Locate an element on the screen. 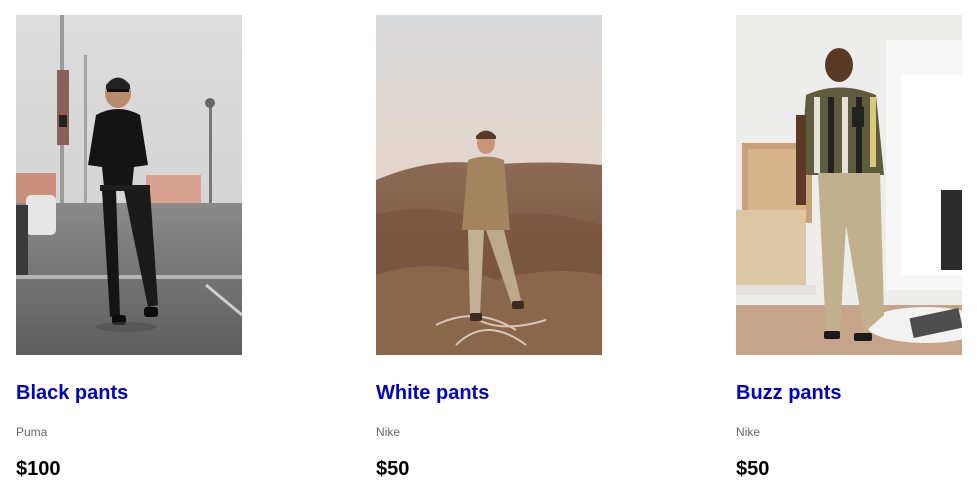 The height and width of the screenshot is (490, 977). product-title-link: White pants is located at coordinates (489, 393).